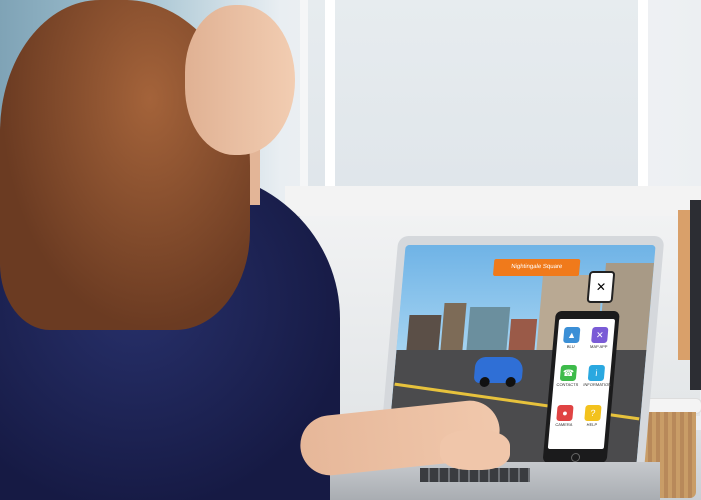  I want to click on location-banner: Nightingale Square, so click(536, 267).